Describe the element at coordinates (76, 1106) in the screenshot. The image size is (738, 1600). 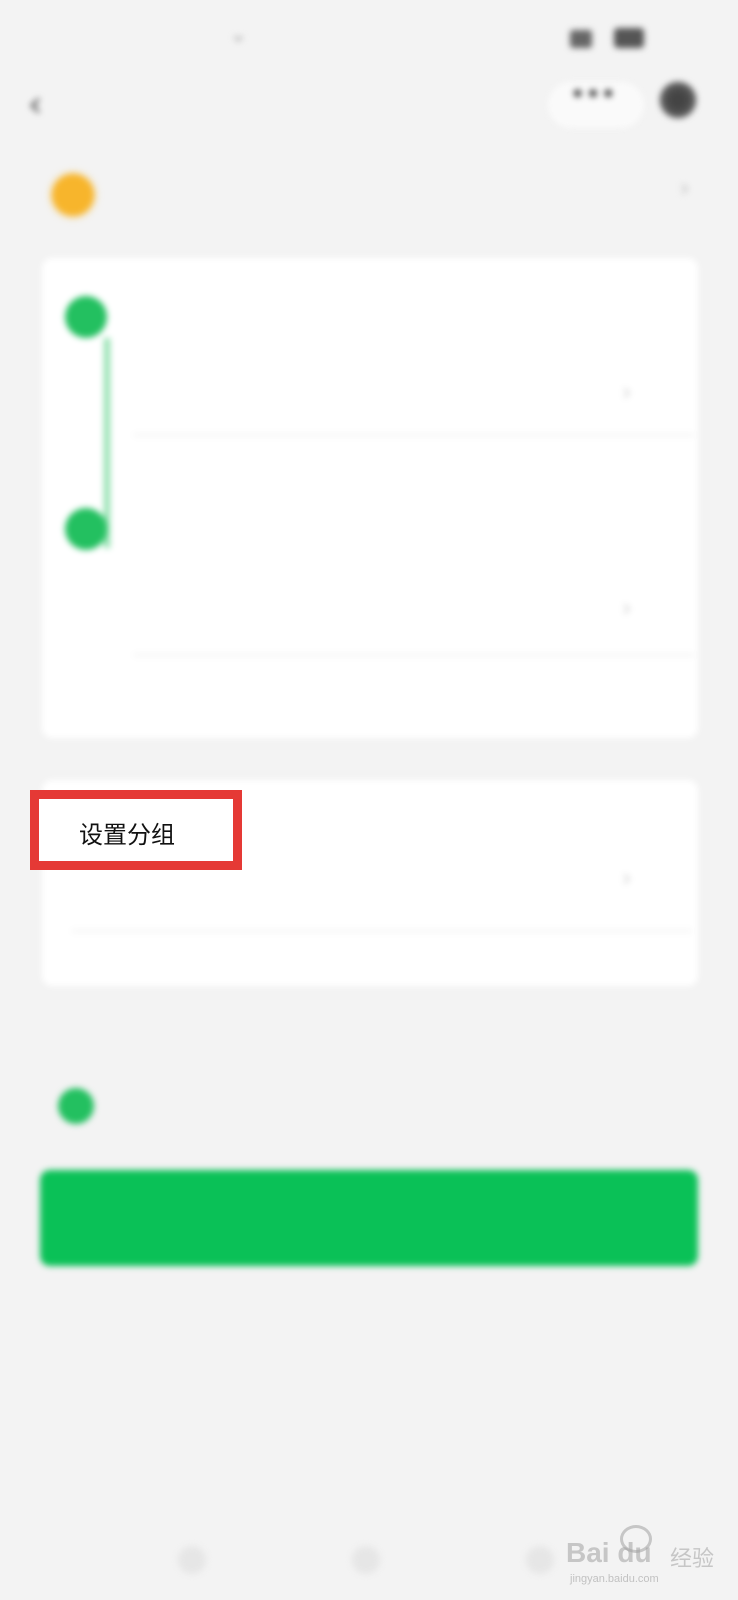
I see `agreement-checkbox` at that location.